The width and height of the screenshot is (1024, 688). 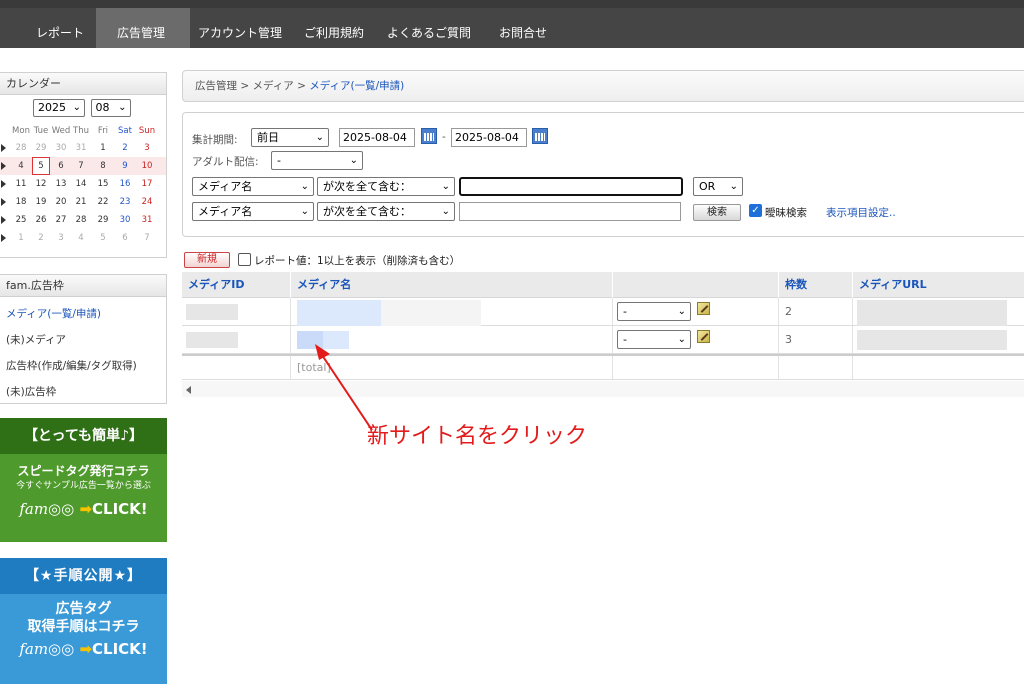 I want to click on col-slot-count: 枠数, so click(x=815, y=285).